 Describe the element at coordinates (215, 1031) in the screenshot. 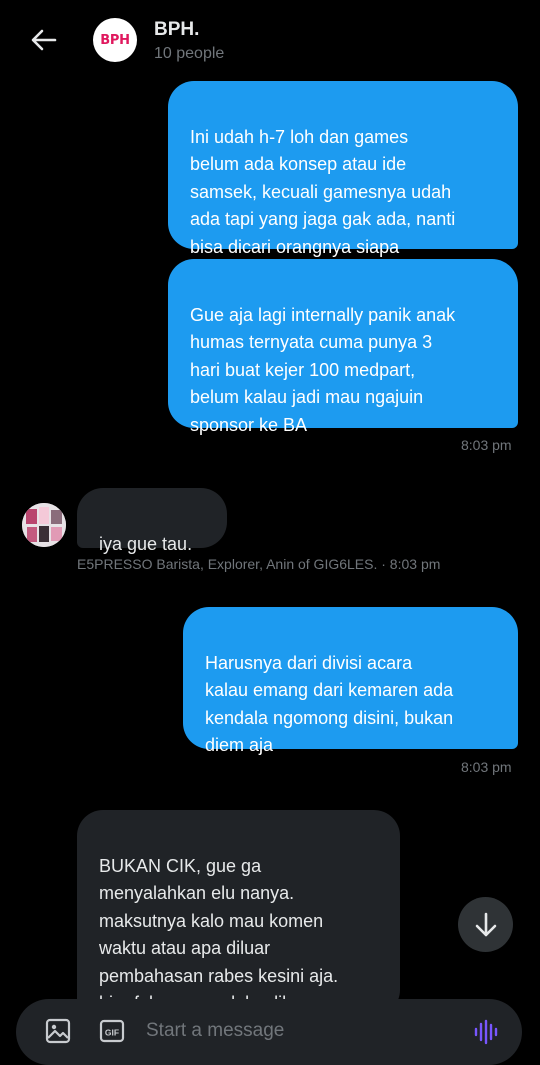

I see `message-input: Start a message` at that location.